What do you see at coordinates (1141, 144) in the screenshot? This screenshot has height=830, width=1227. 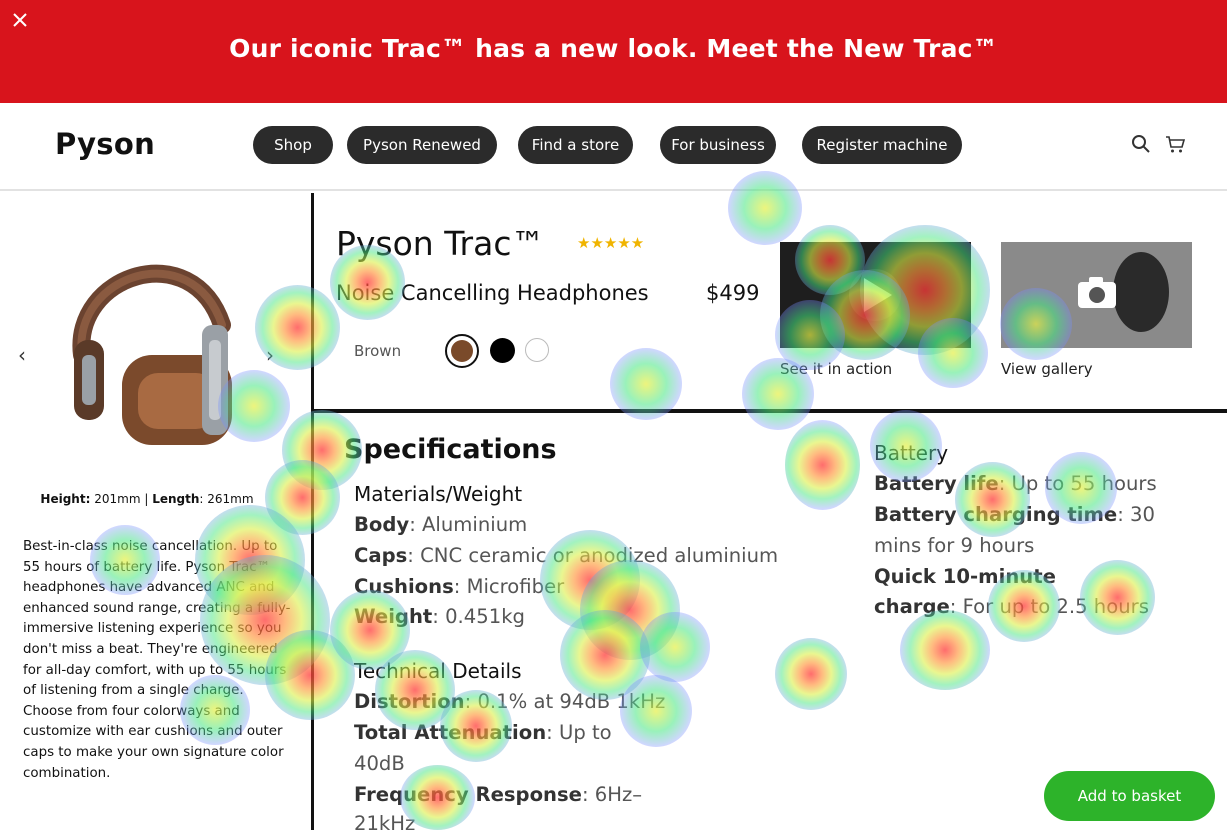 I see `search-icon` at bounding box center [1141, 144].